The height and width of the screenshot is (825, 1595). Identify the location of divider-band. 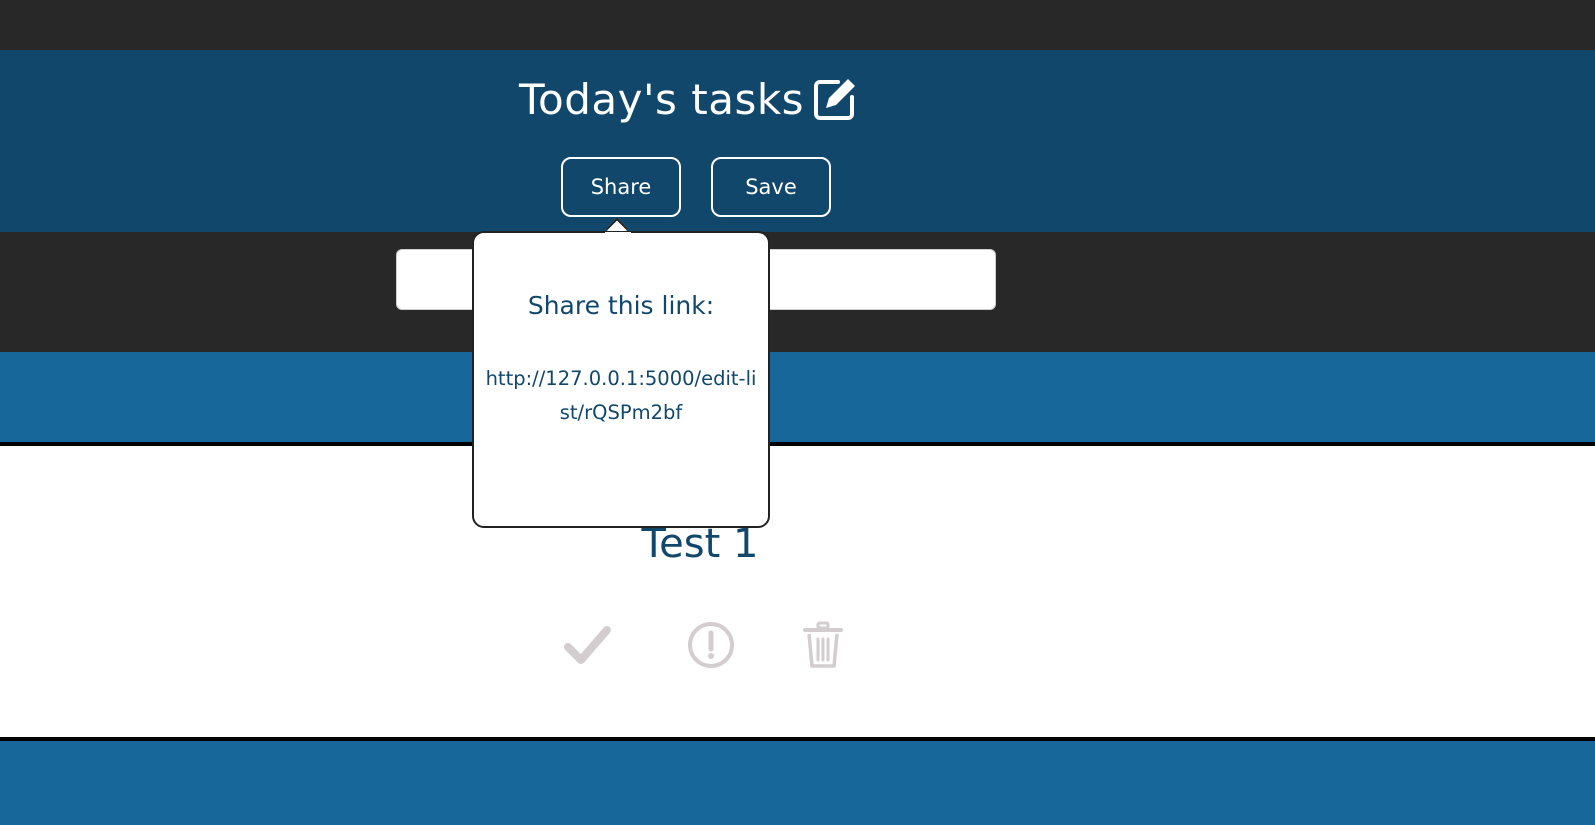
(797, 398).